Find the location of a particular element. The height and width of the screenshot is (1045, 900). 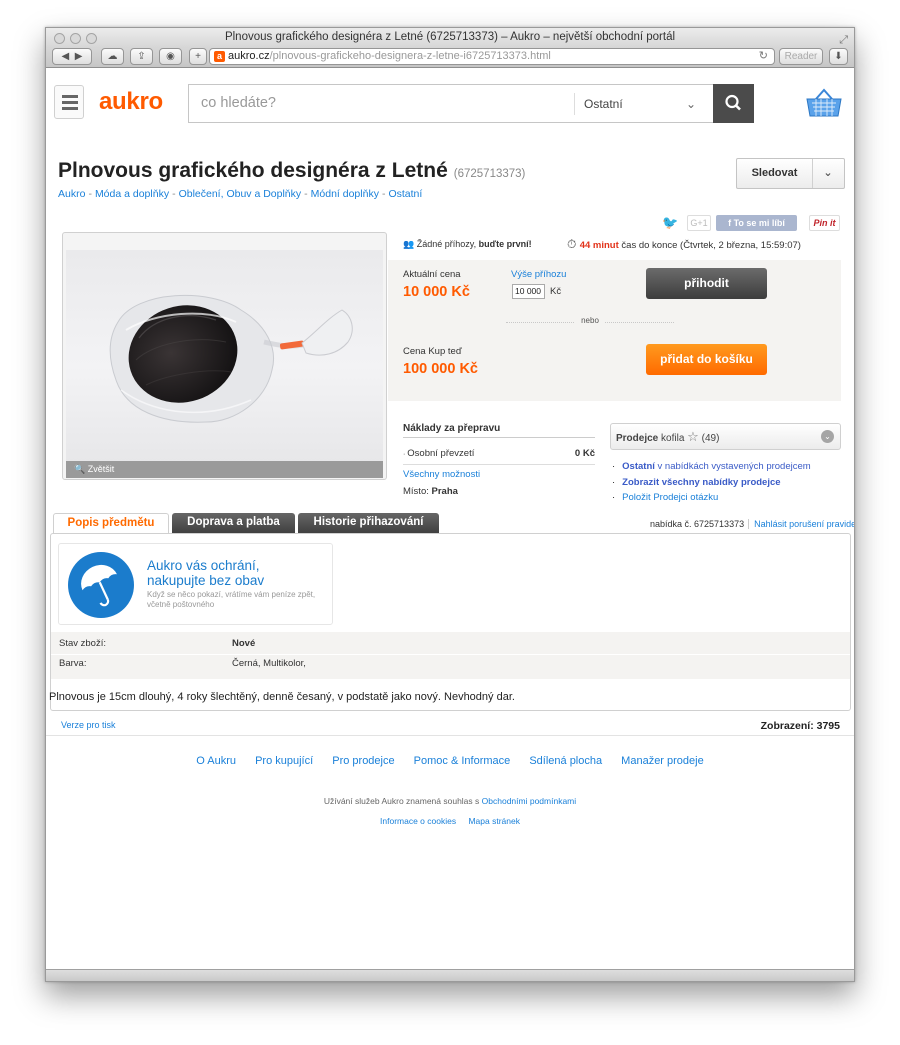

footer-link-sales-manager: Manažer prodeje is located at coordinates (662, 761).